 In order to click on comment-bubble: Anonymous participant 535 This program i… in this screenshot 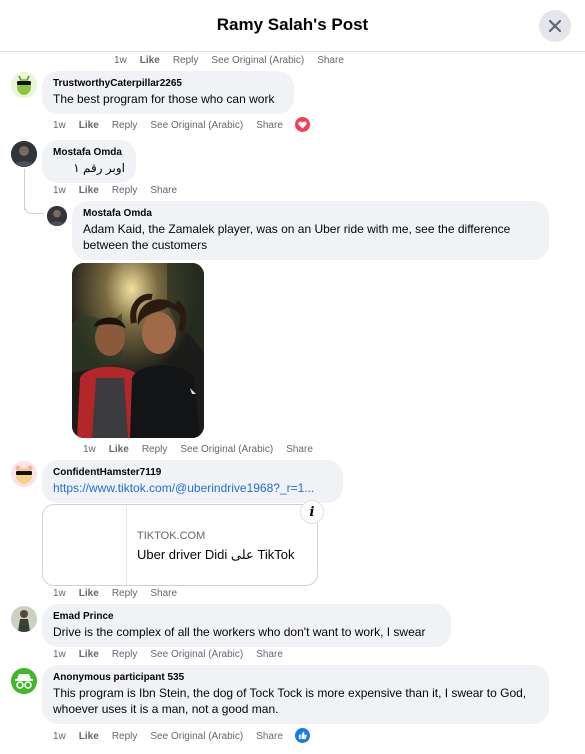, I will do `click(295, 694)`.